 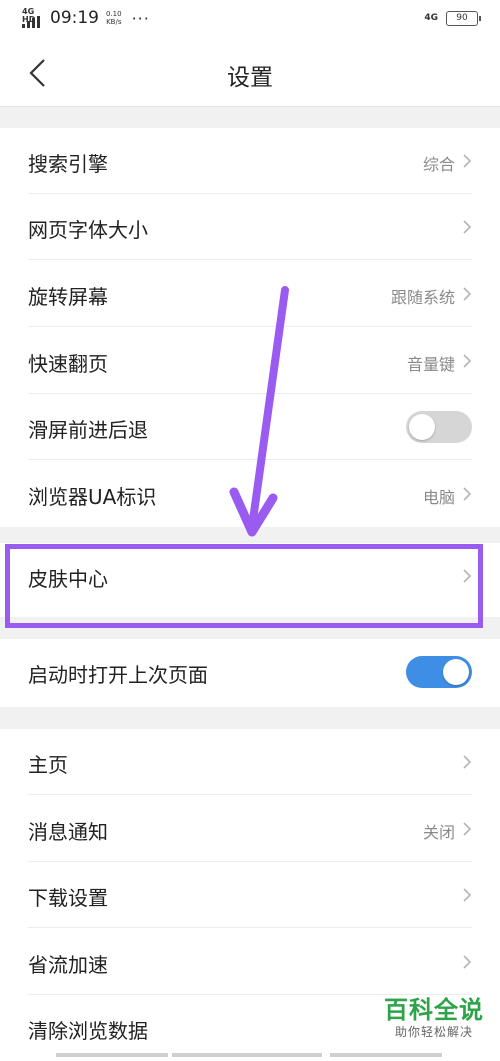 What do you see at coordinates (250, 494) in the screenshot?
I see `setting-row: 浏览器UA标识 电脑` at bounding box center [250, 494].